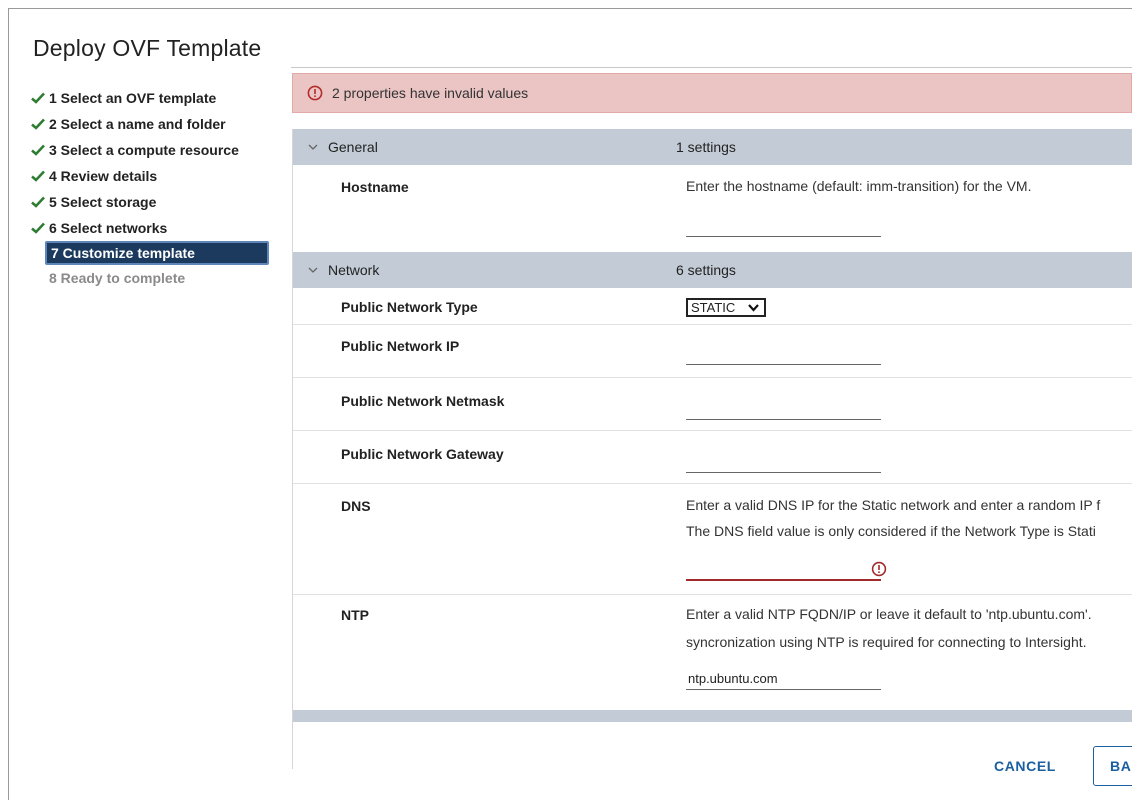  What do you see at coordinates (422, 454) in the screenshot?
I see `field-label: Public Network Gateway` at bounding box center [422, 454].